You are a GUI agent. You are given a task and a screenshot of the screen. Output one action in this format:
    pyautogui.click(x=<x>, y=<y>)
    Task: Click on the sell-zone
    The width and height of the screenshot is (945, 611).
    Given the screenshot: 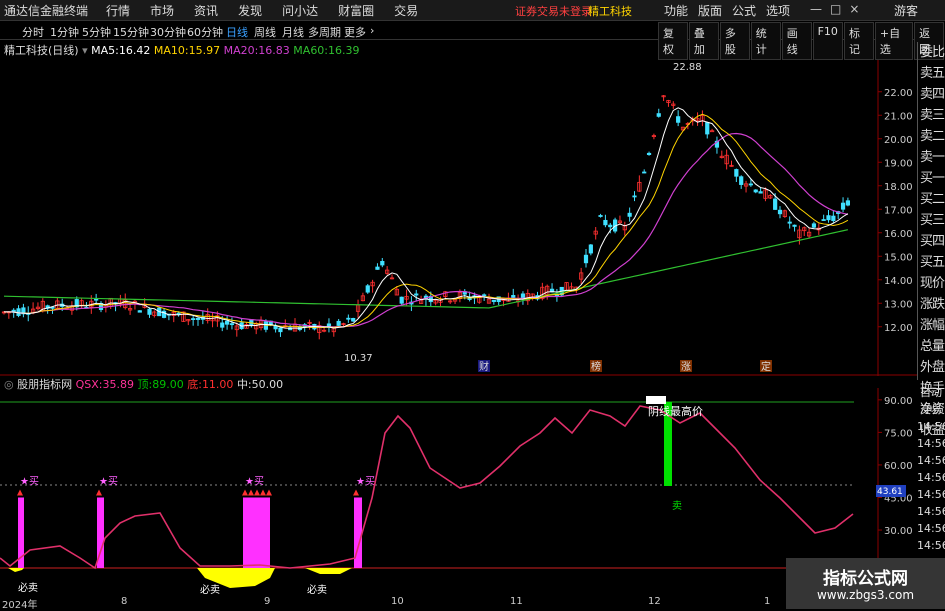 What is the action you would take?
    pyautogui.click(x=328, y=571)
    